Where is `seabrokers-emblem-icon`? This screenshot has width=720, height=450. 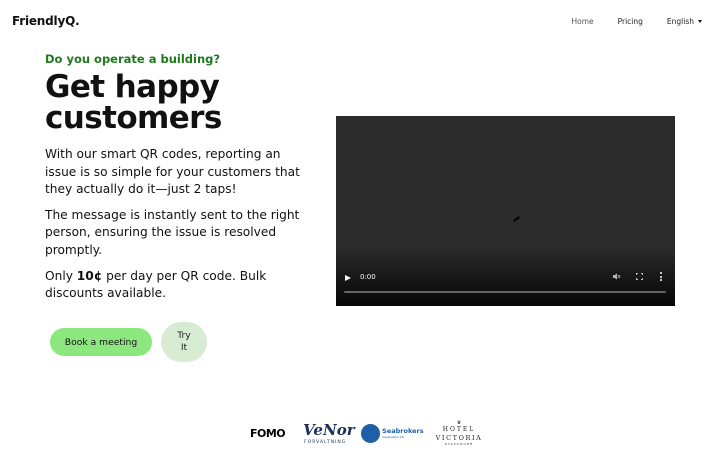
seabrokers-emblem-icon is located at coordinates (371, 433).